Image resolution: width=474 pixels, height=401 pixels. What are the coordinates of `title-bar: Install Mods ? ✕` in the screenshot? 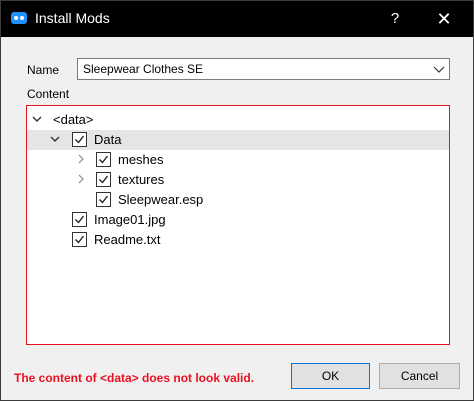 It's located at (237, 19).